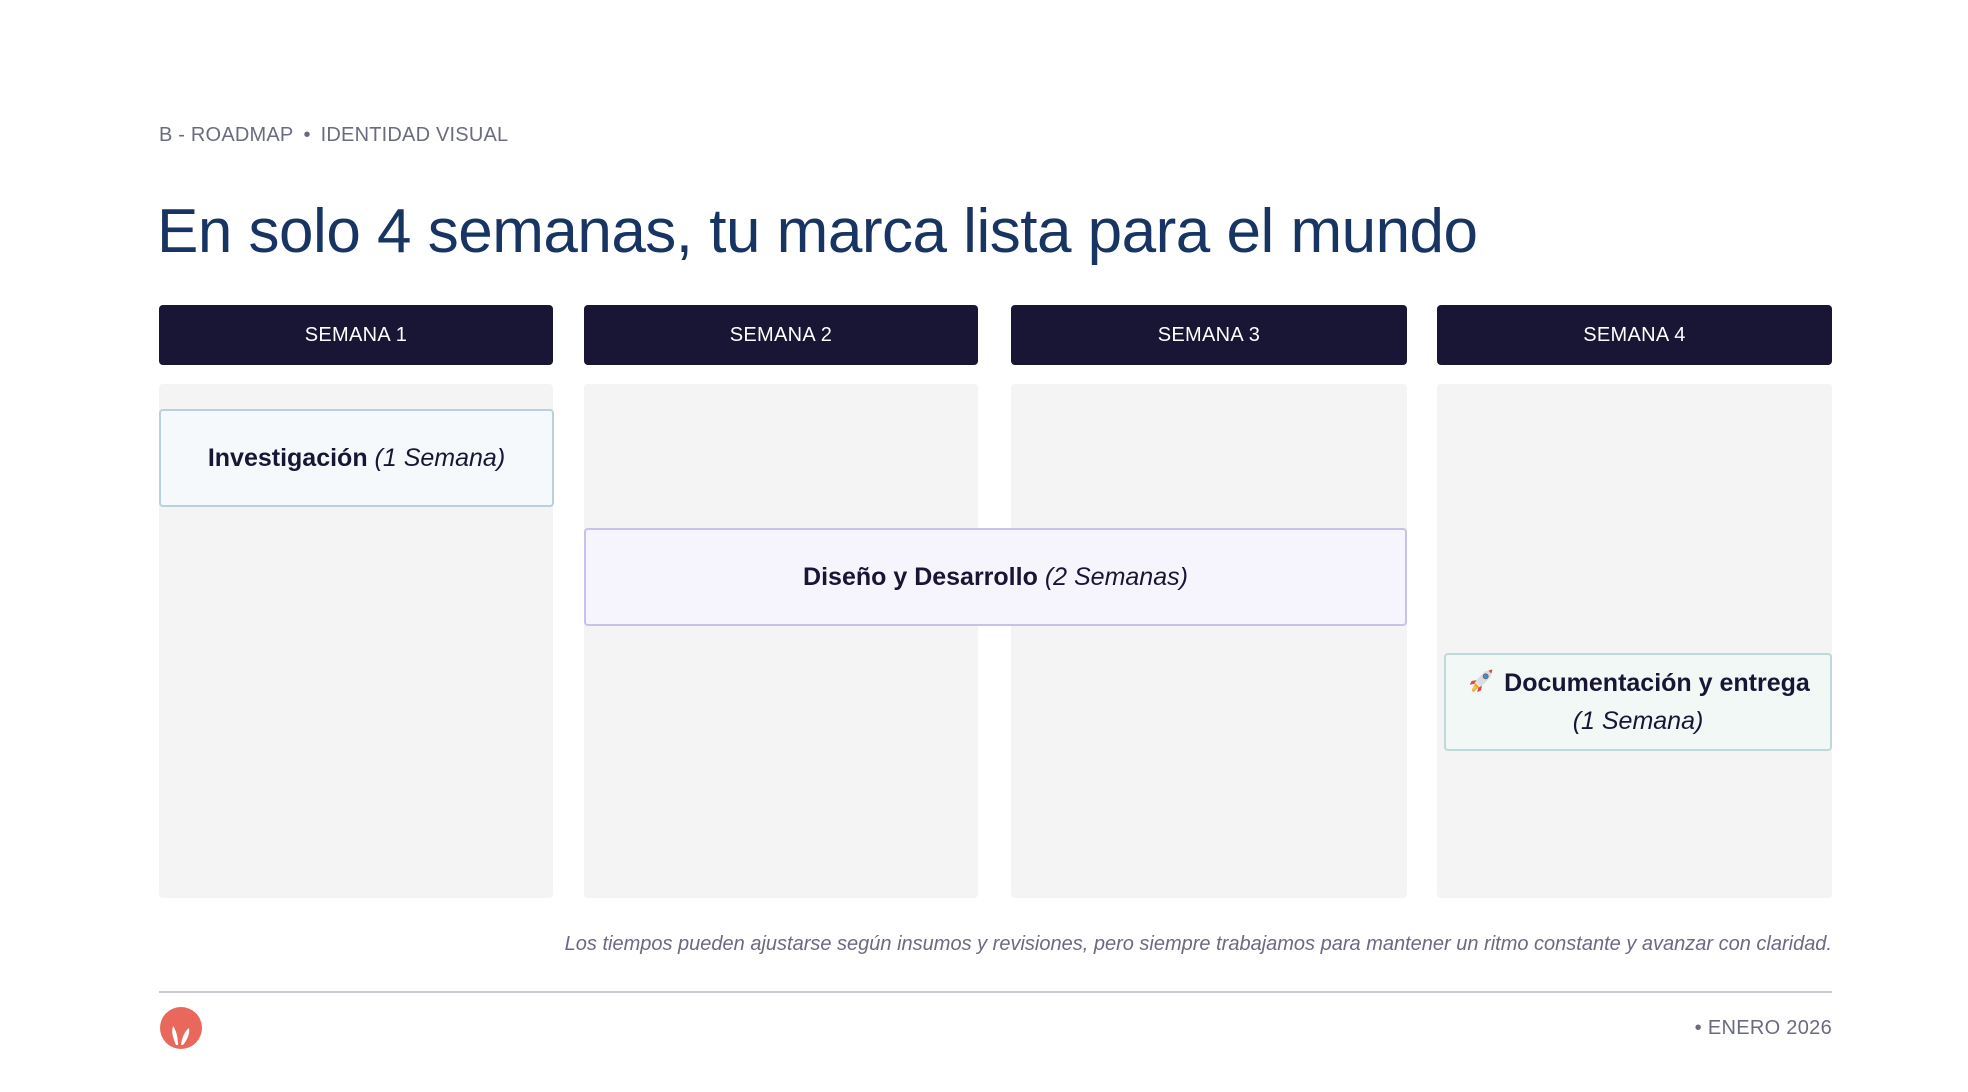  What do you see at coordinates (356, 335) in the screenshot?
I see `week-header-1: SEMANA 1` at bounding box center [356, 335].